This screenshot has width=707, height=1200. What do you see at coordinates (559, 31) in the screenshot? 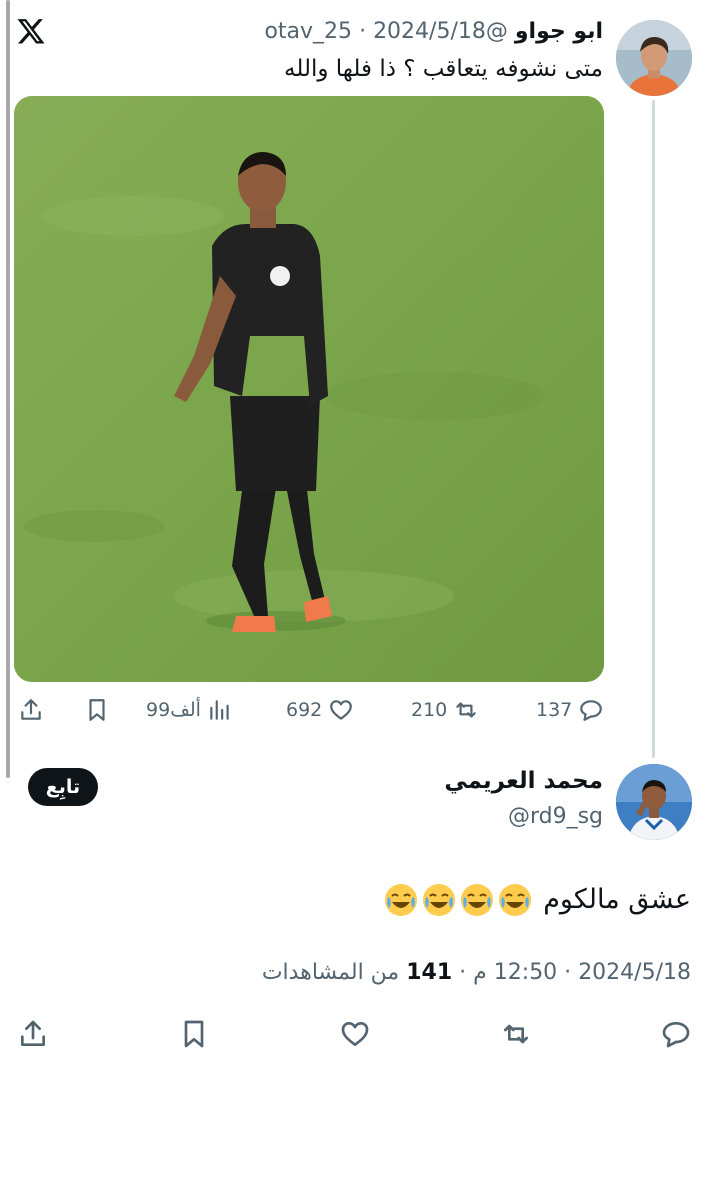
I see `quoted-display-name: ابو جواو` at bounding box center [559, 31].